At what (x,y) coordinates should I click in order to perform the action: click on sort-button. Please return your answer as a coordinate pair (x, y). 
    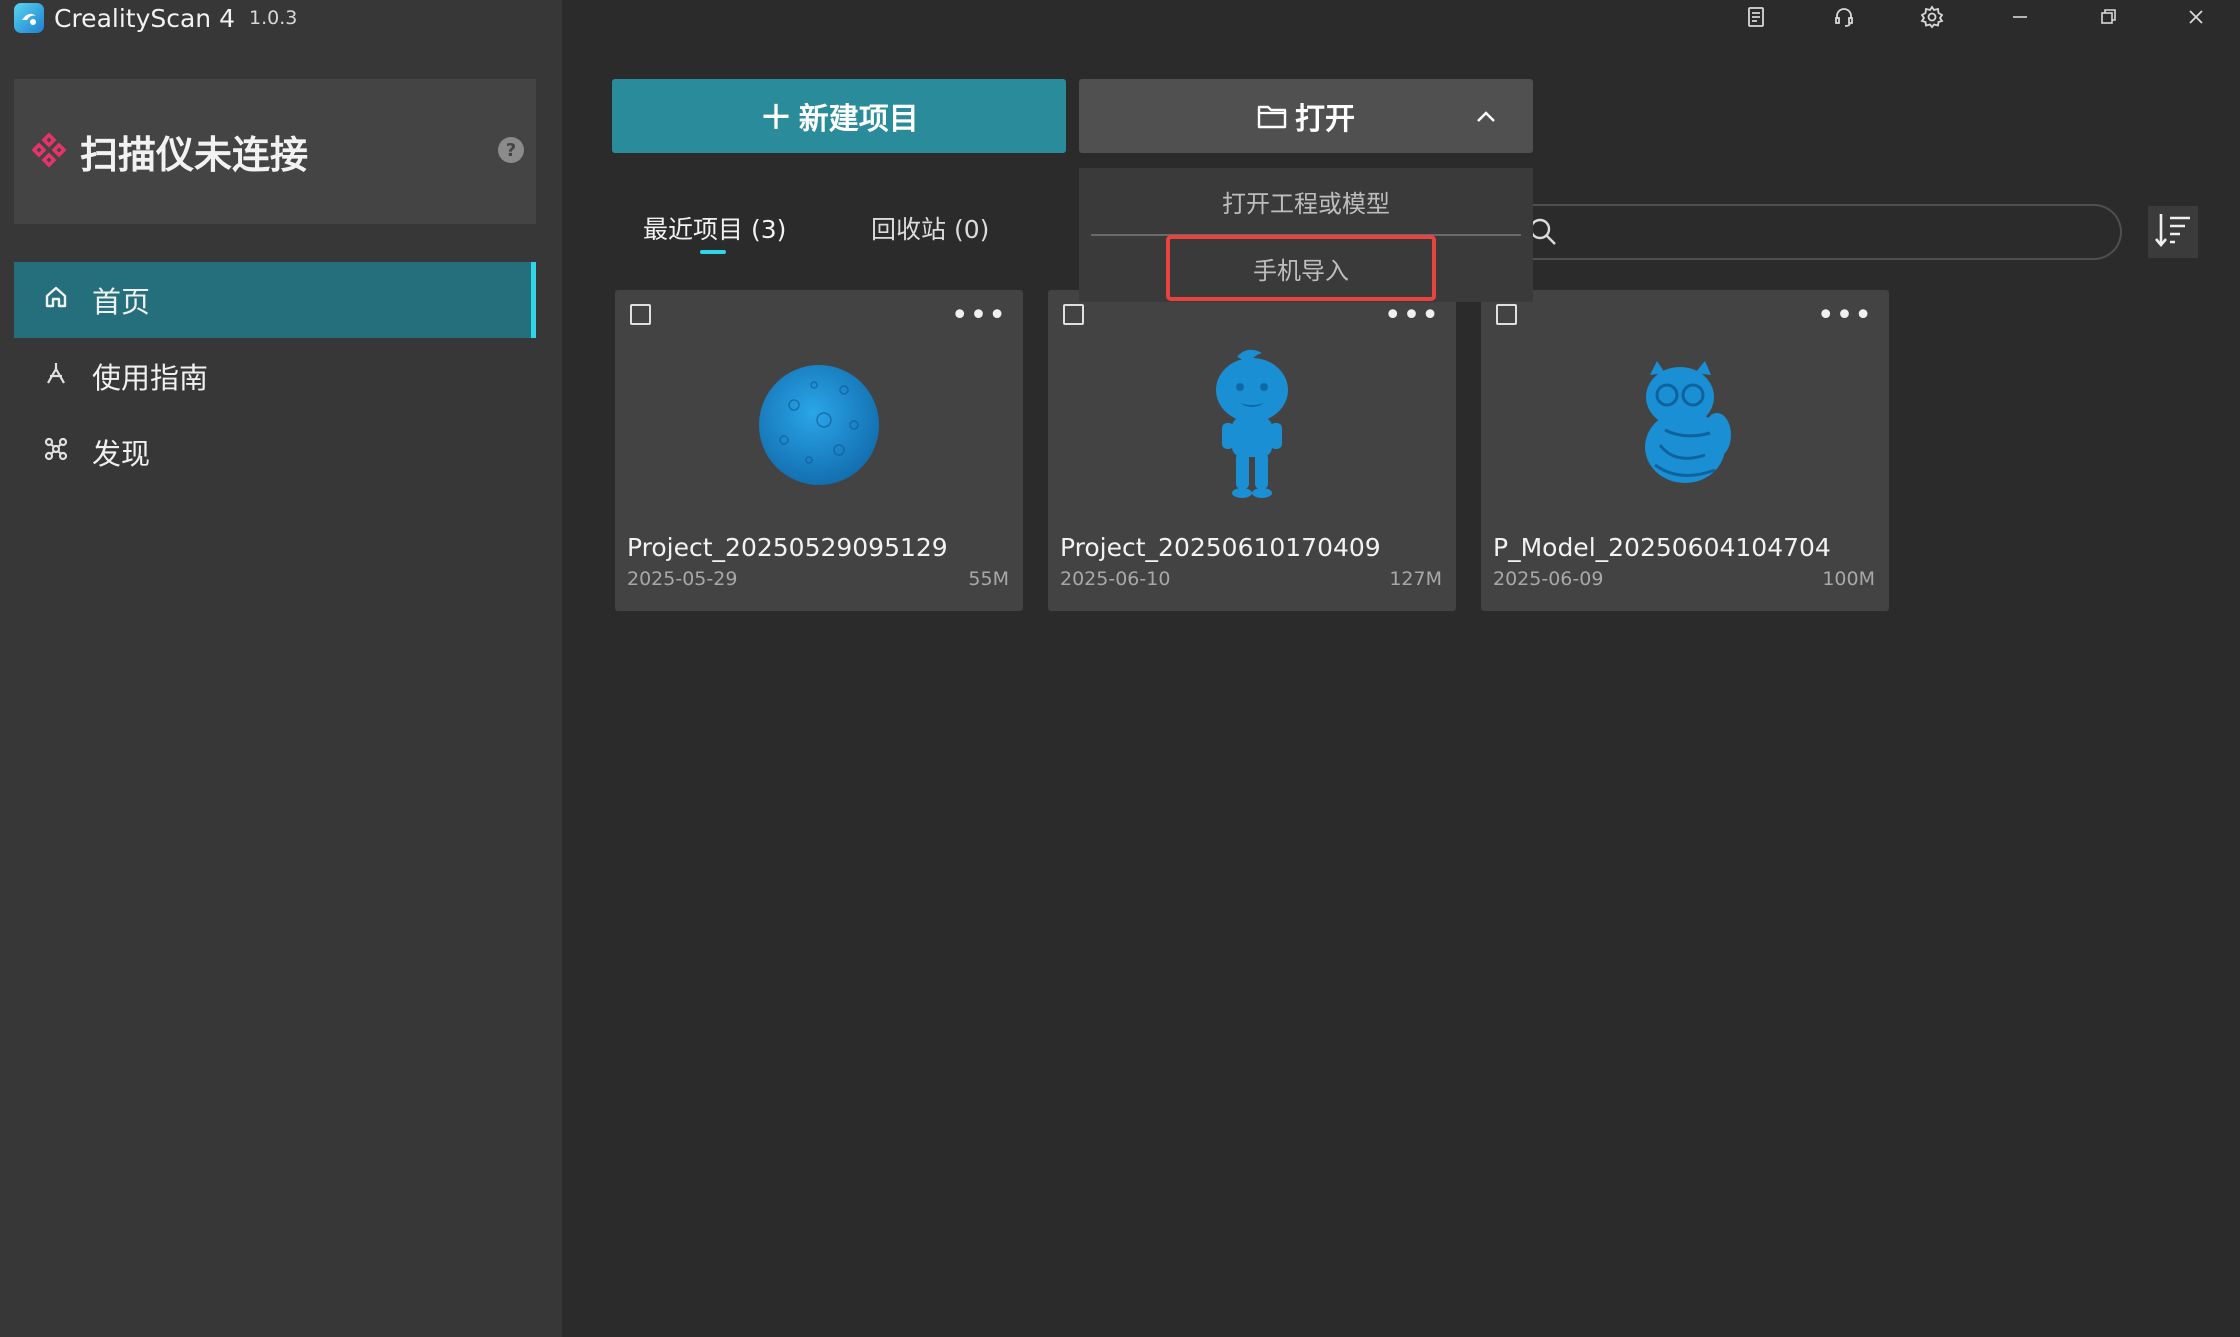
    Looking at the image, I should click on (2173, 232).